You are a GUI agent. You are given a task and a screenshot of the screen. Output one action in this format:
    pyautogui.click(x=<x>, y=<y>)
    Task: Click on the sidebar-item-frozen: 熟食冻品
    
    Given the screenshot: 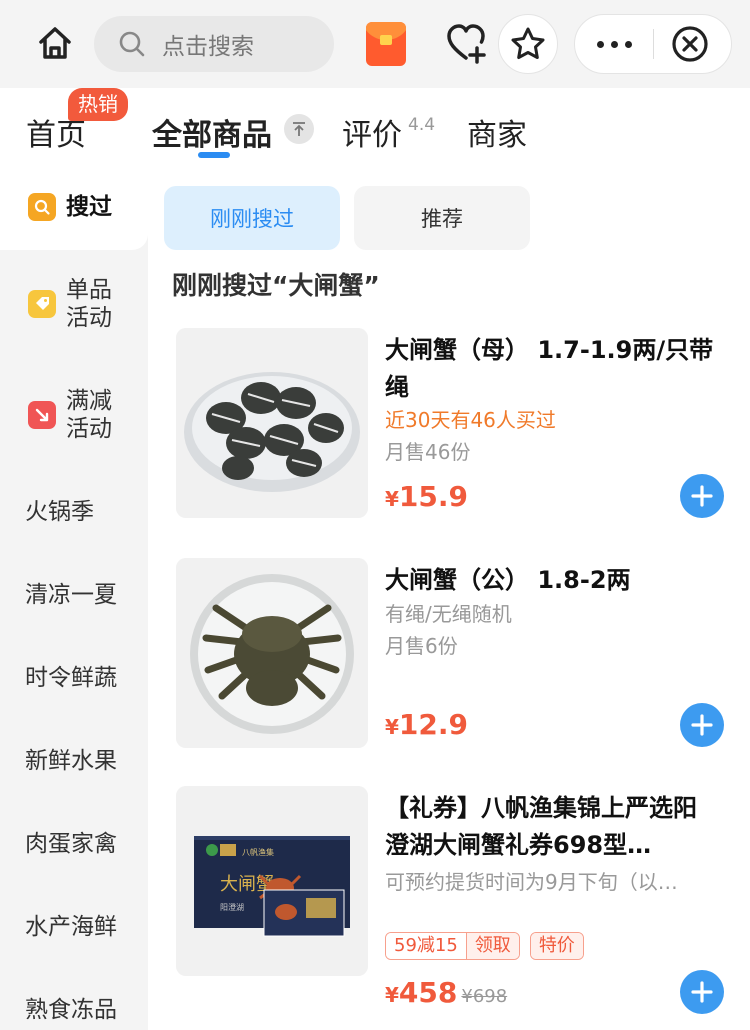 What is the action you would take?
    pyautogui.click(x=74, y=1010)
    